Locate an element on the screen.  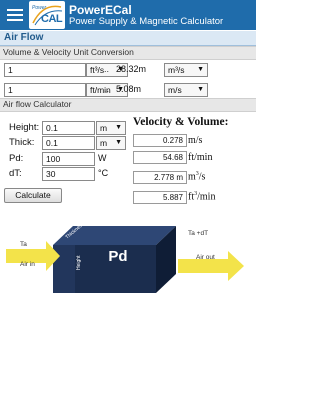
conversion-result-2: 5.08m is located at coordinates (129, 89).